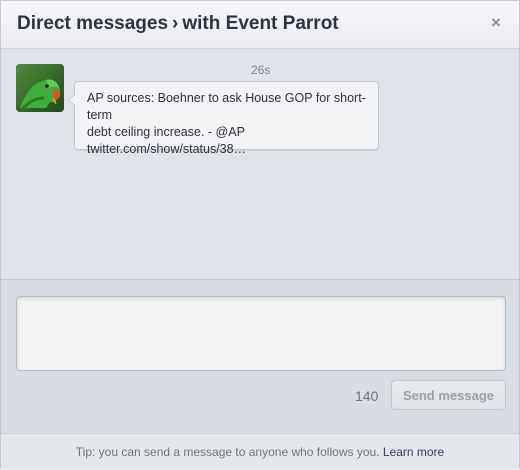 This screenshot has height=470, width=520. I want to click on title-sub: with Event Parrot, so click(260, 23).